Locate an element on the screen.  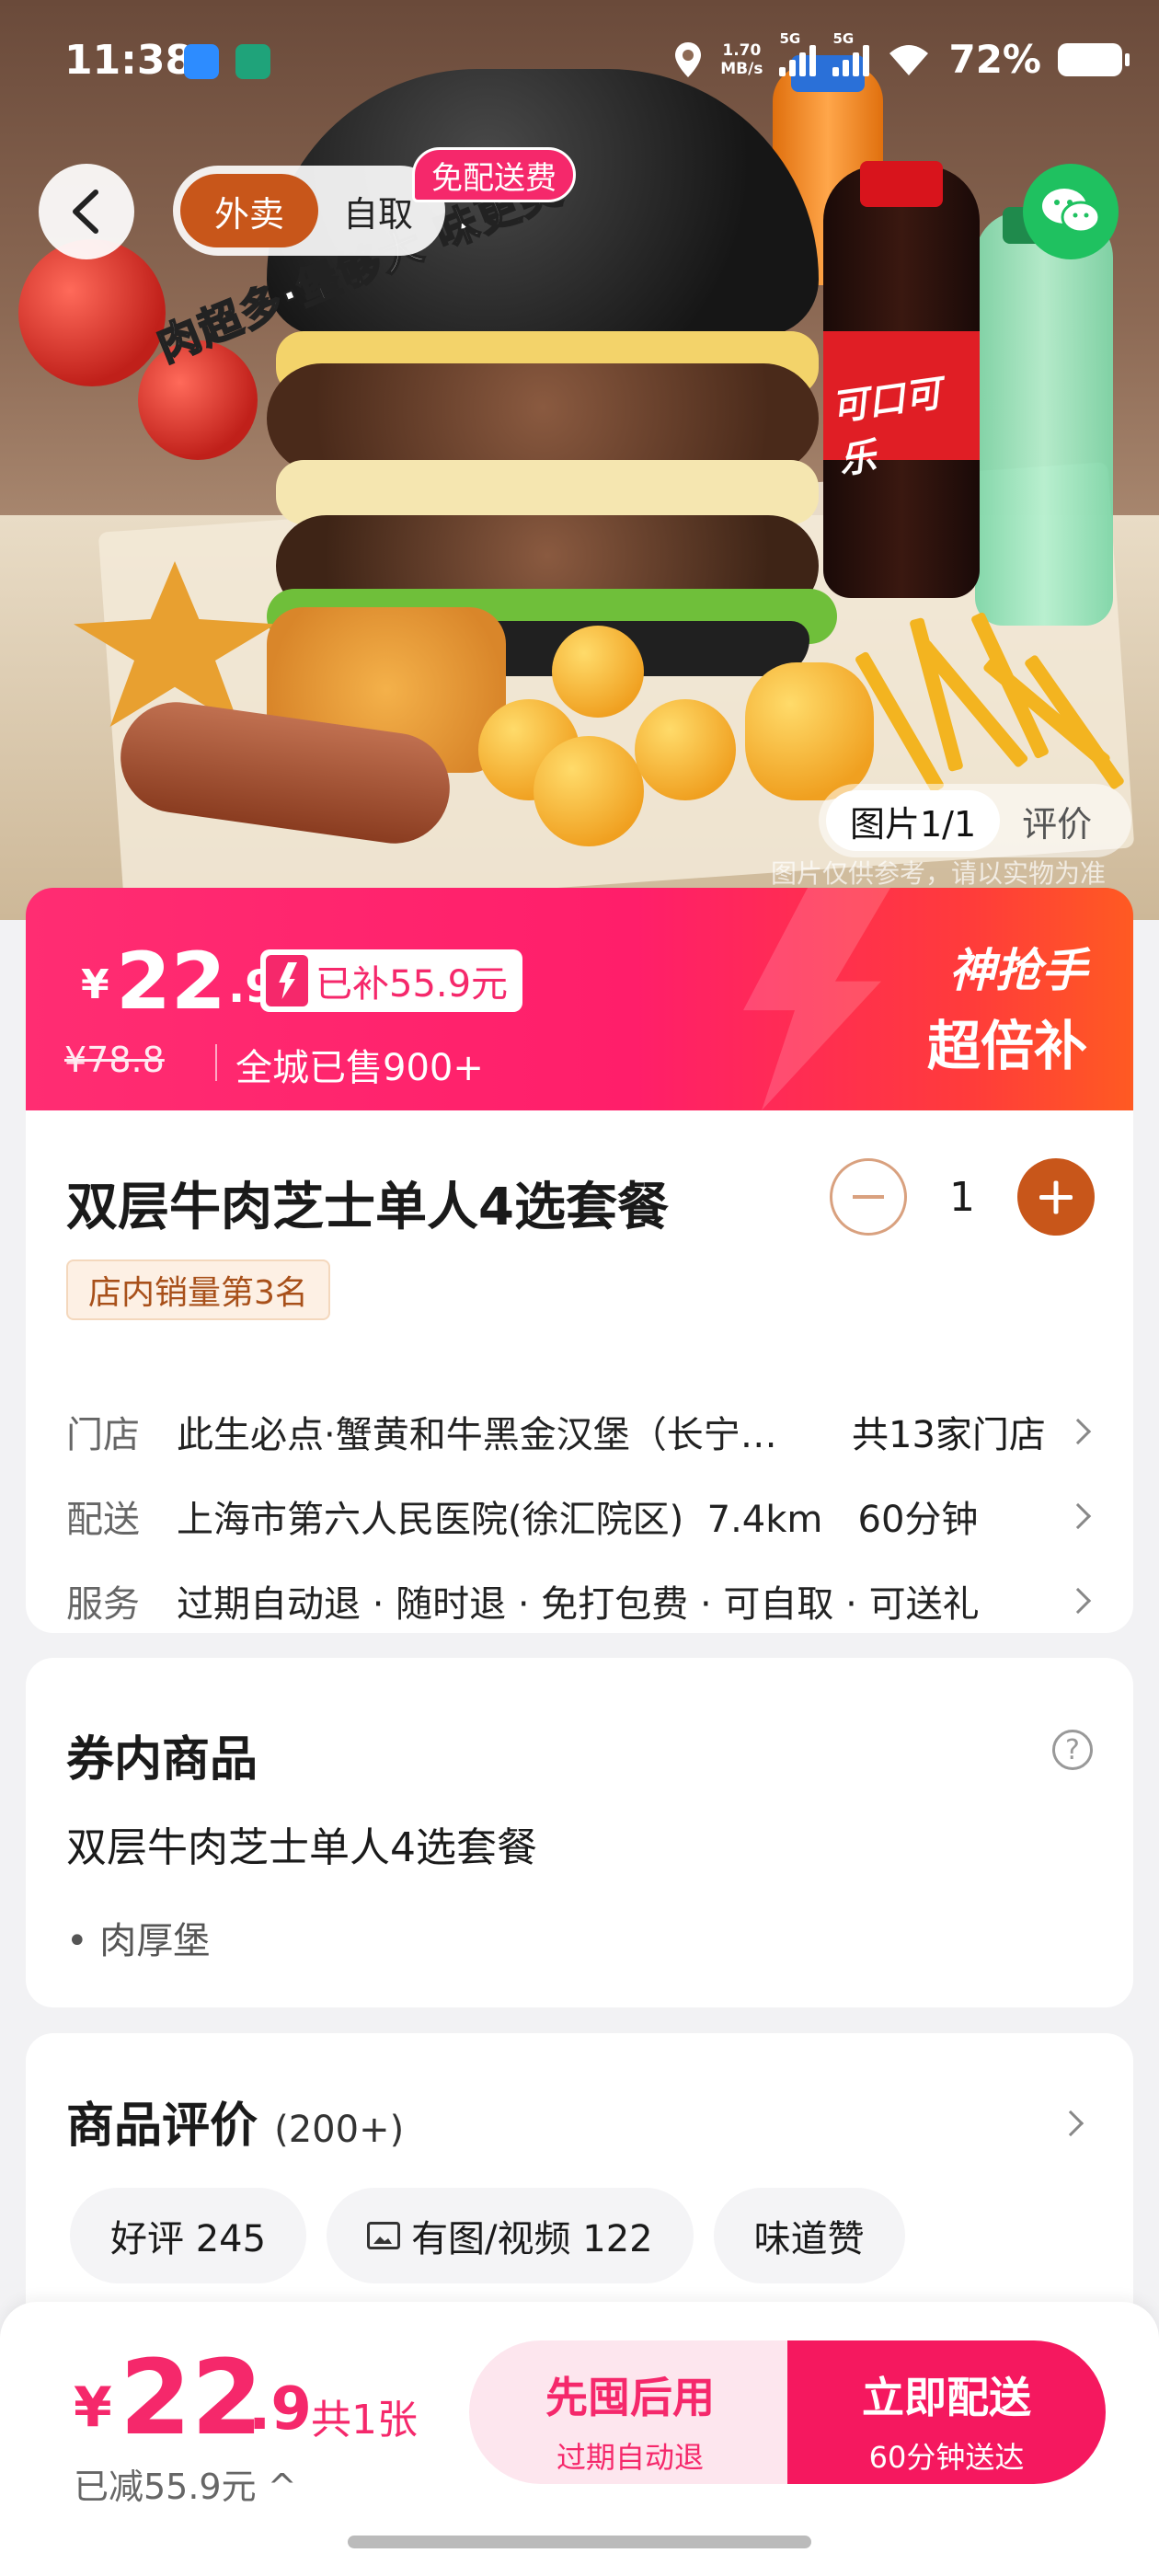
status-right: 1.70 MB/s 5G 5G 72% is located at coordinates (901, 56).